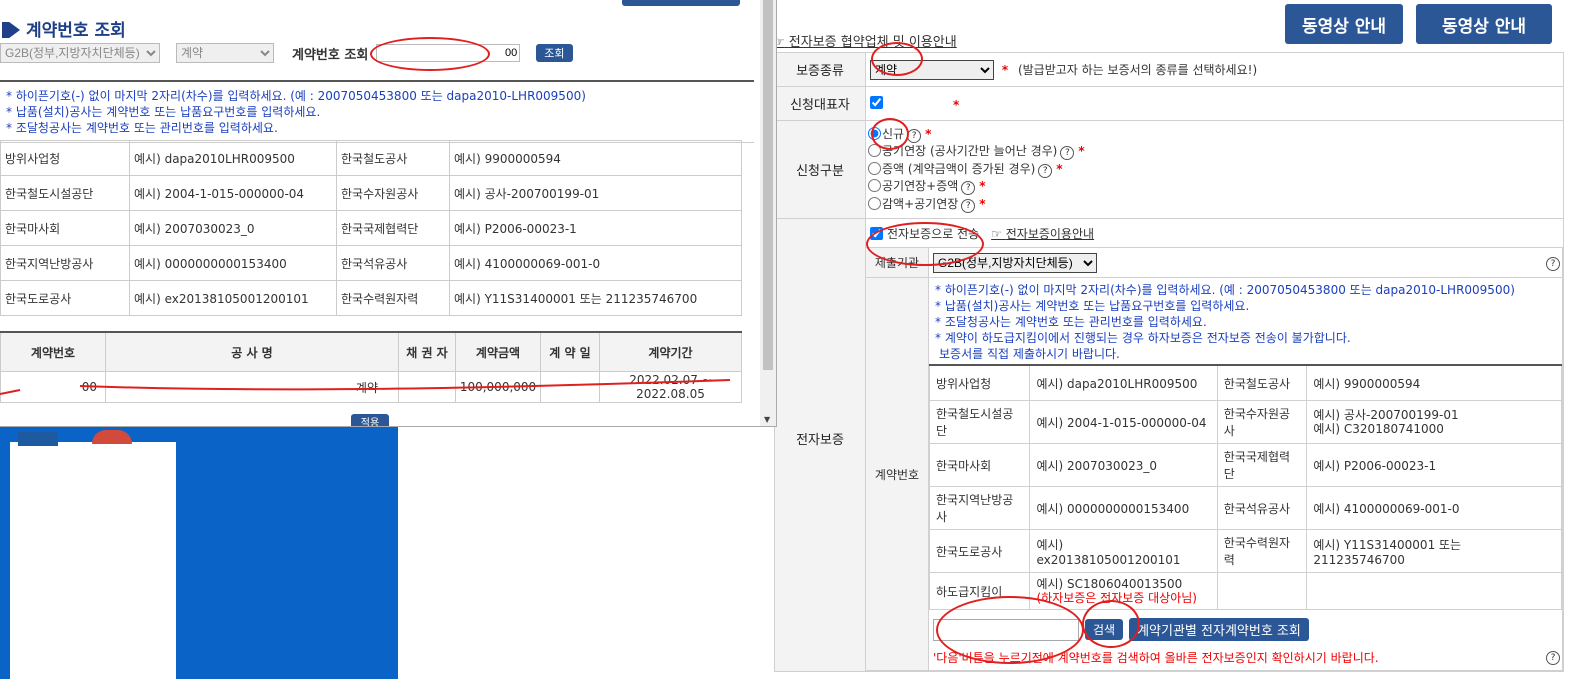  I want to click on apply-option-extend: 공기연장 (공사기간만 늘어난 경우)? *, so click(1215, 152).